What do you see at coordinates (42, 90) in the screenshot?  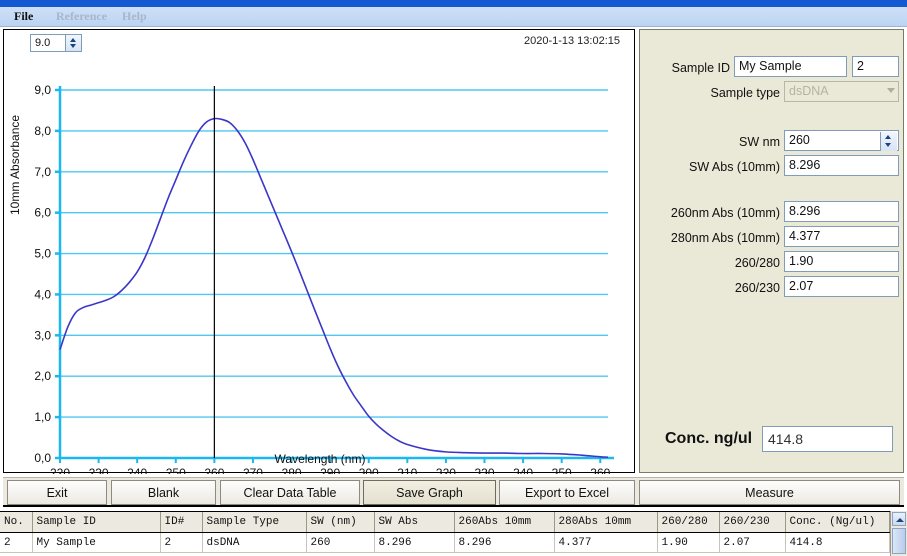 I see `y-axis-tick-label: 9,0` at bounding box center [42, 90].